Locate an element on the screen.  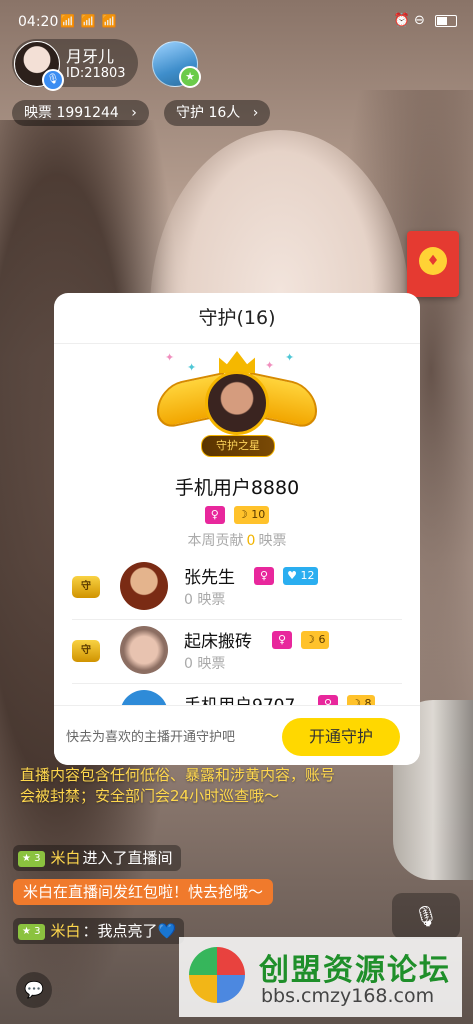
top-guard-name: 手机用户8880 is located at coordinates (237, 488).